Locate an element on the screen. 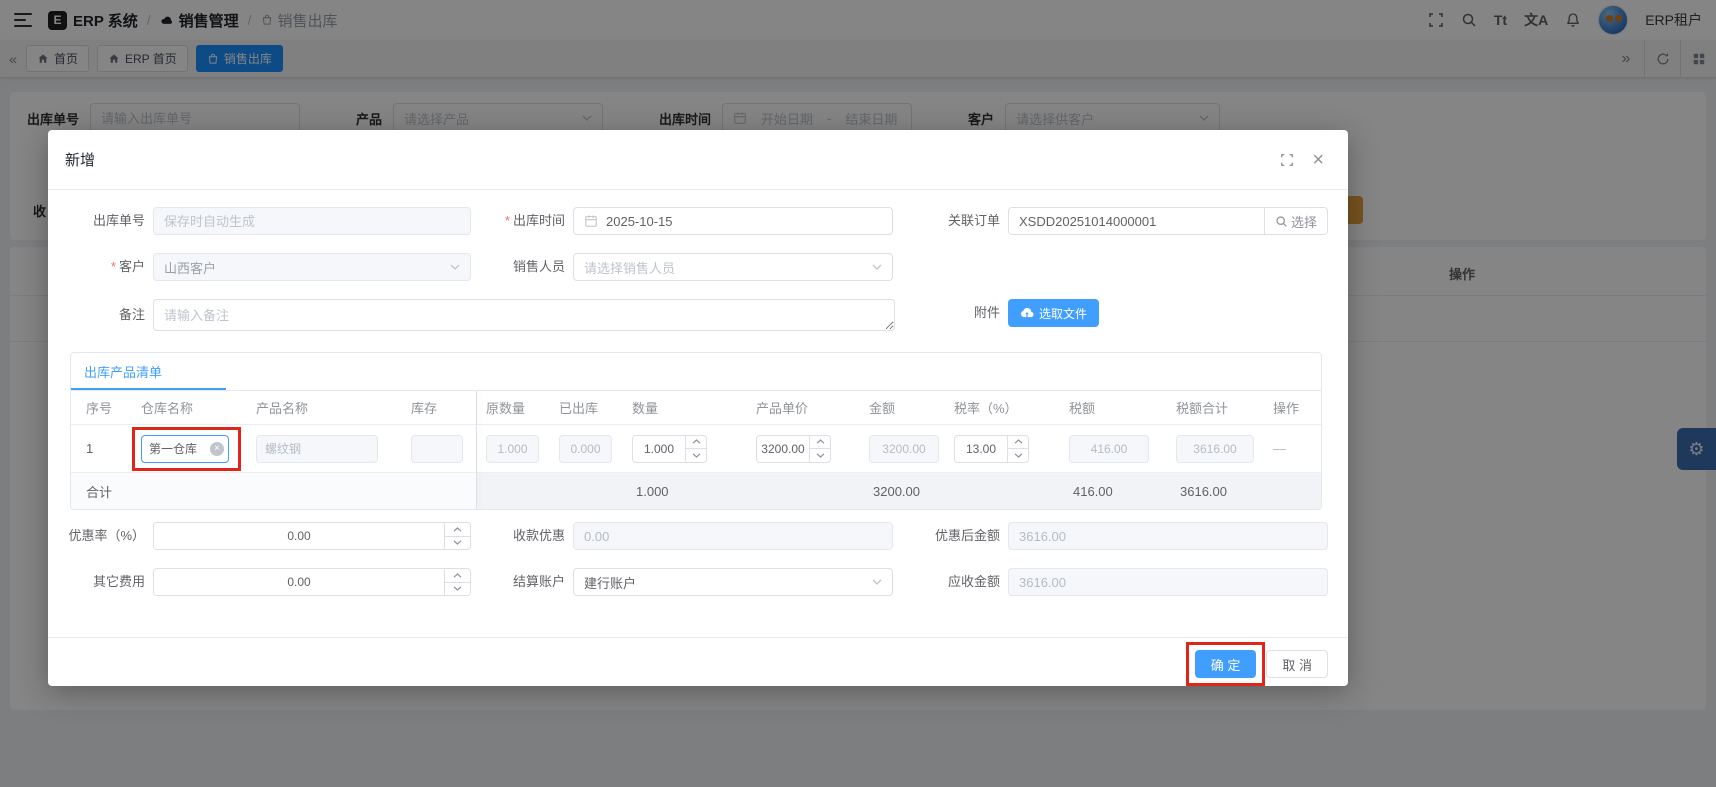  tax-total-input is located at coordinates (1215, 448).